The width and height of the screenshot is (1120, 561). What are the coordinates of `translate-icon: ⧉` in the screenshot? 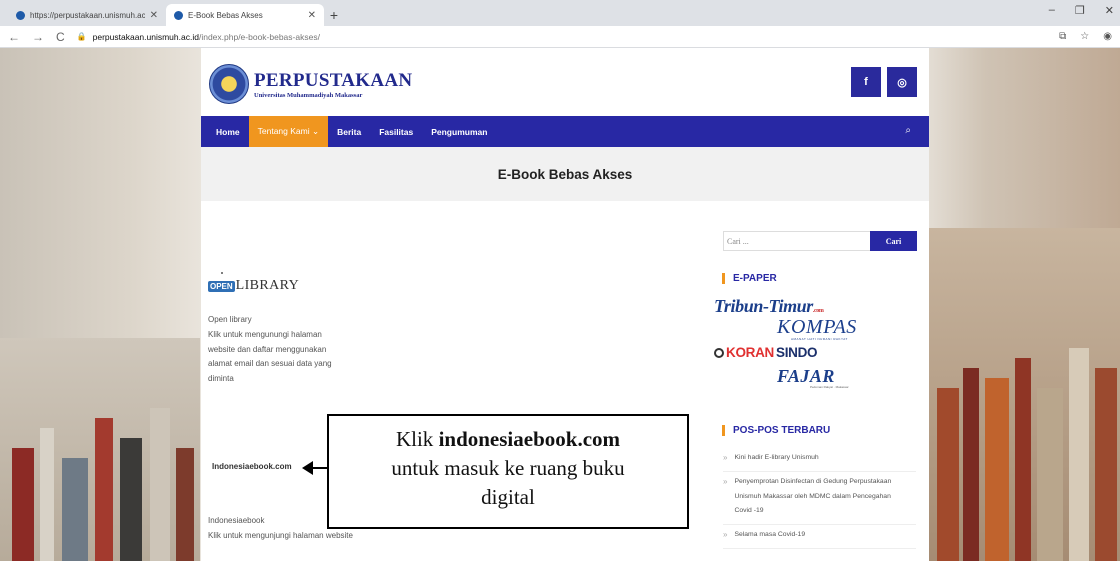 It's located at (1062, 36).